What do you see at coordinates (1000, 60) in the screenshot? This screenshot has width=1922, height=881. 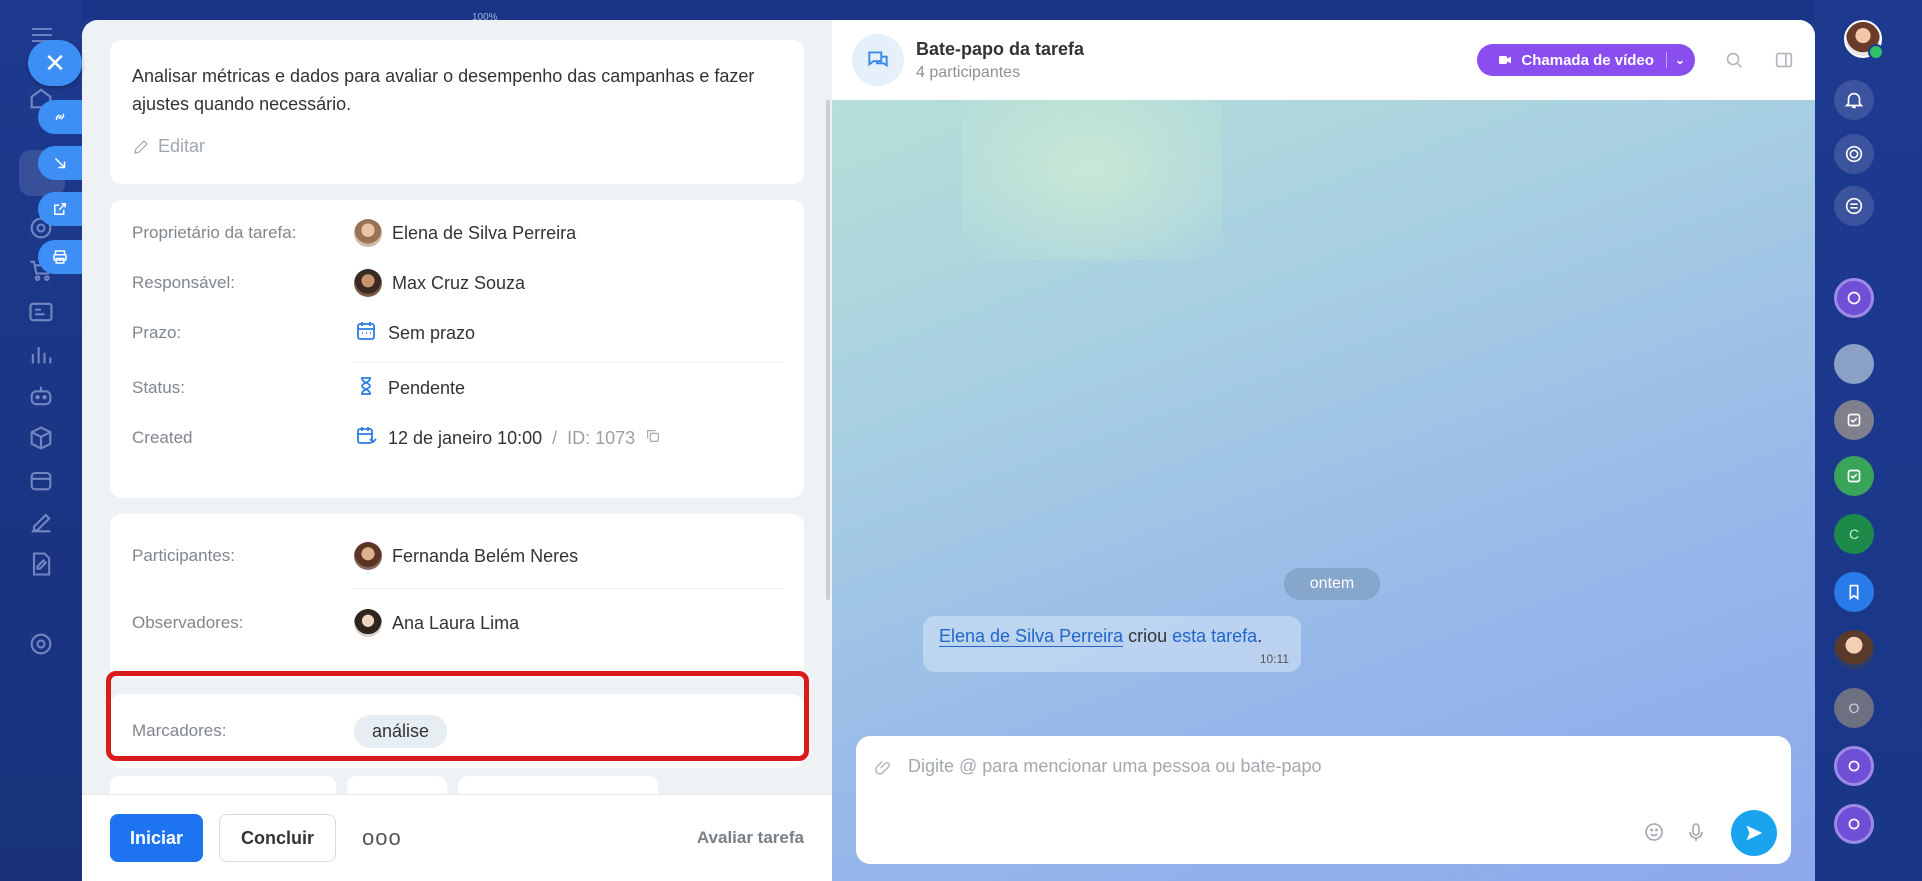 I see `chat-title-block: Bate-papo da tarefa 4 participantes` at bounding box center [1000, 60].